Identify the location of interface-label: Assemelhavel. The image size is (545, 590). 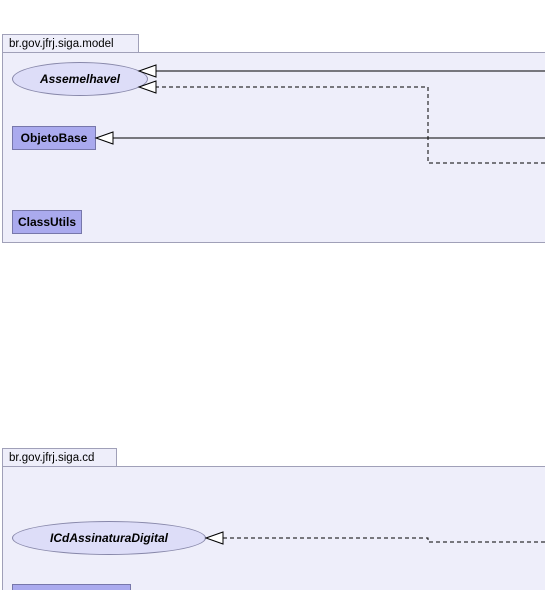
(80, 79).